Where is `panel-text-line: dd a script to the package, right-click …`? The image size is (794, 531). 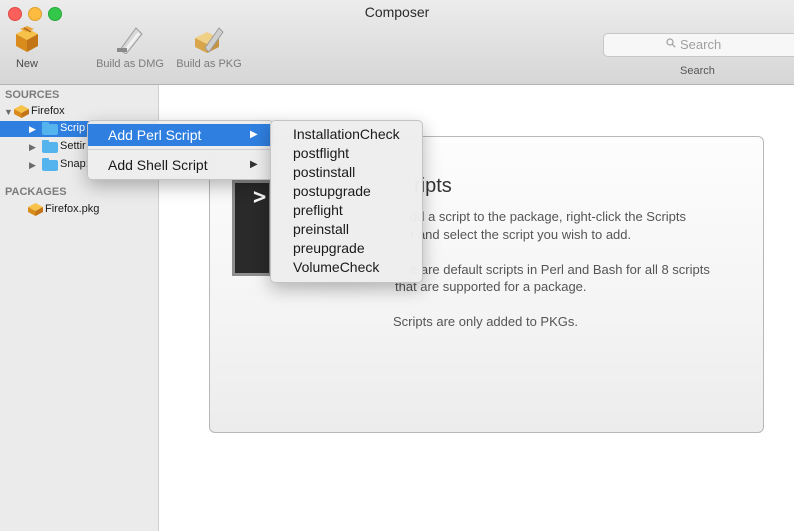 panel-text-line: dd a script to the package, right-click … is located at coordinates (548, 216).